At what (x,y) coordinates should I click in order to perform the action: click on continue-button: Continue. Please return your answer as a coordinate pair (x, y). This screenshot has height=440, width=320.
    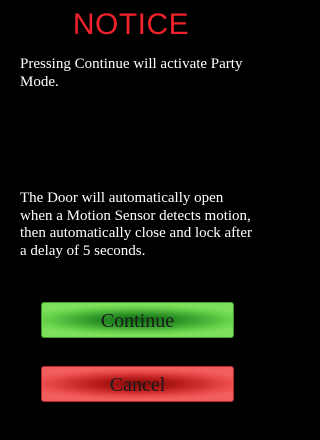
    Looking at the image, I should click on (137, 320).